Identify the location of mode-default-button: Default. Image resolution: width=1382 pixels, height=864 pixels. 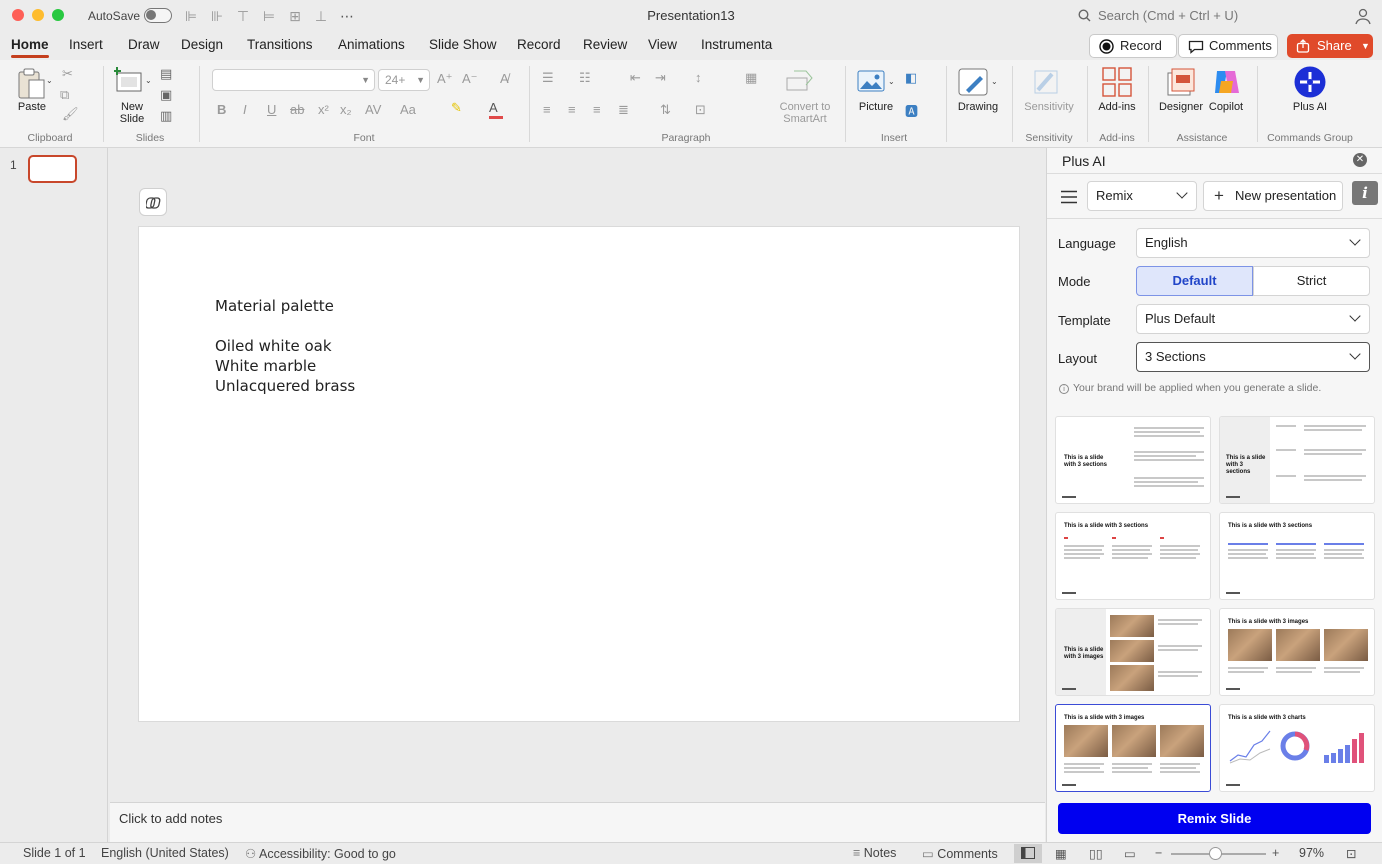
(1194, 281).